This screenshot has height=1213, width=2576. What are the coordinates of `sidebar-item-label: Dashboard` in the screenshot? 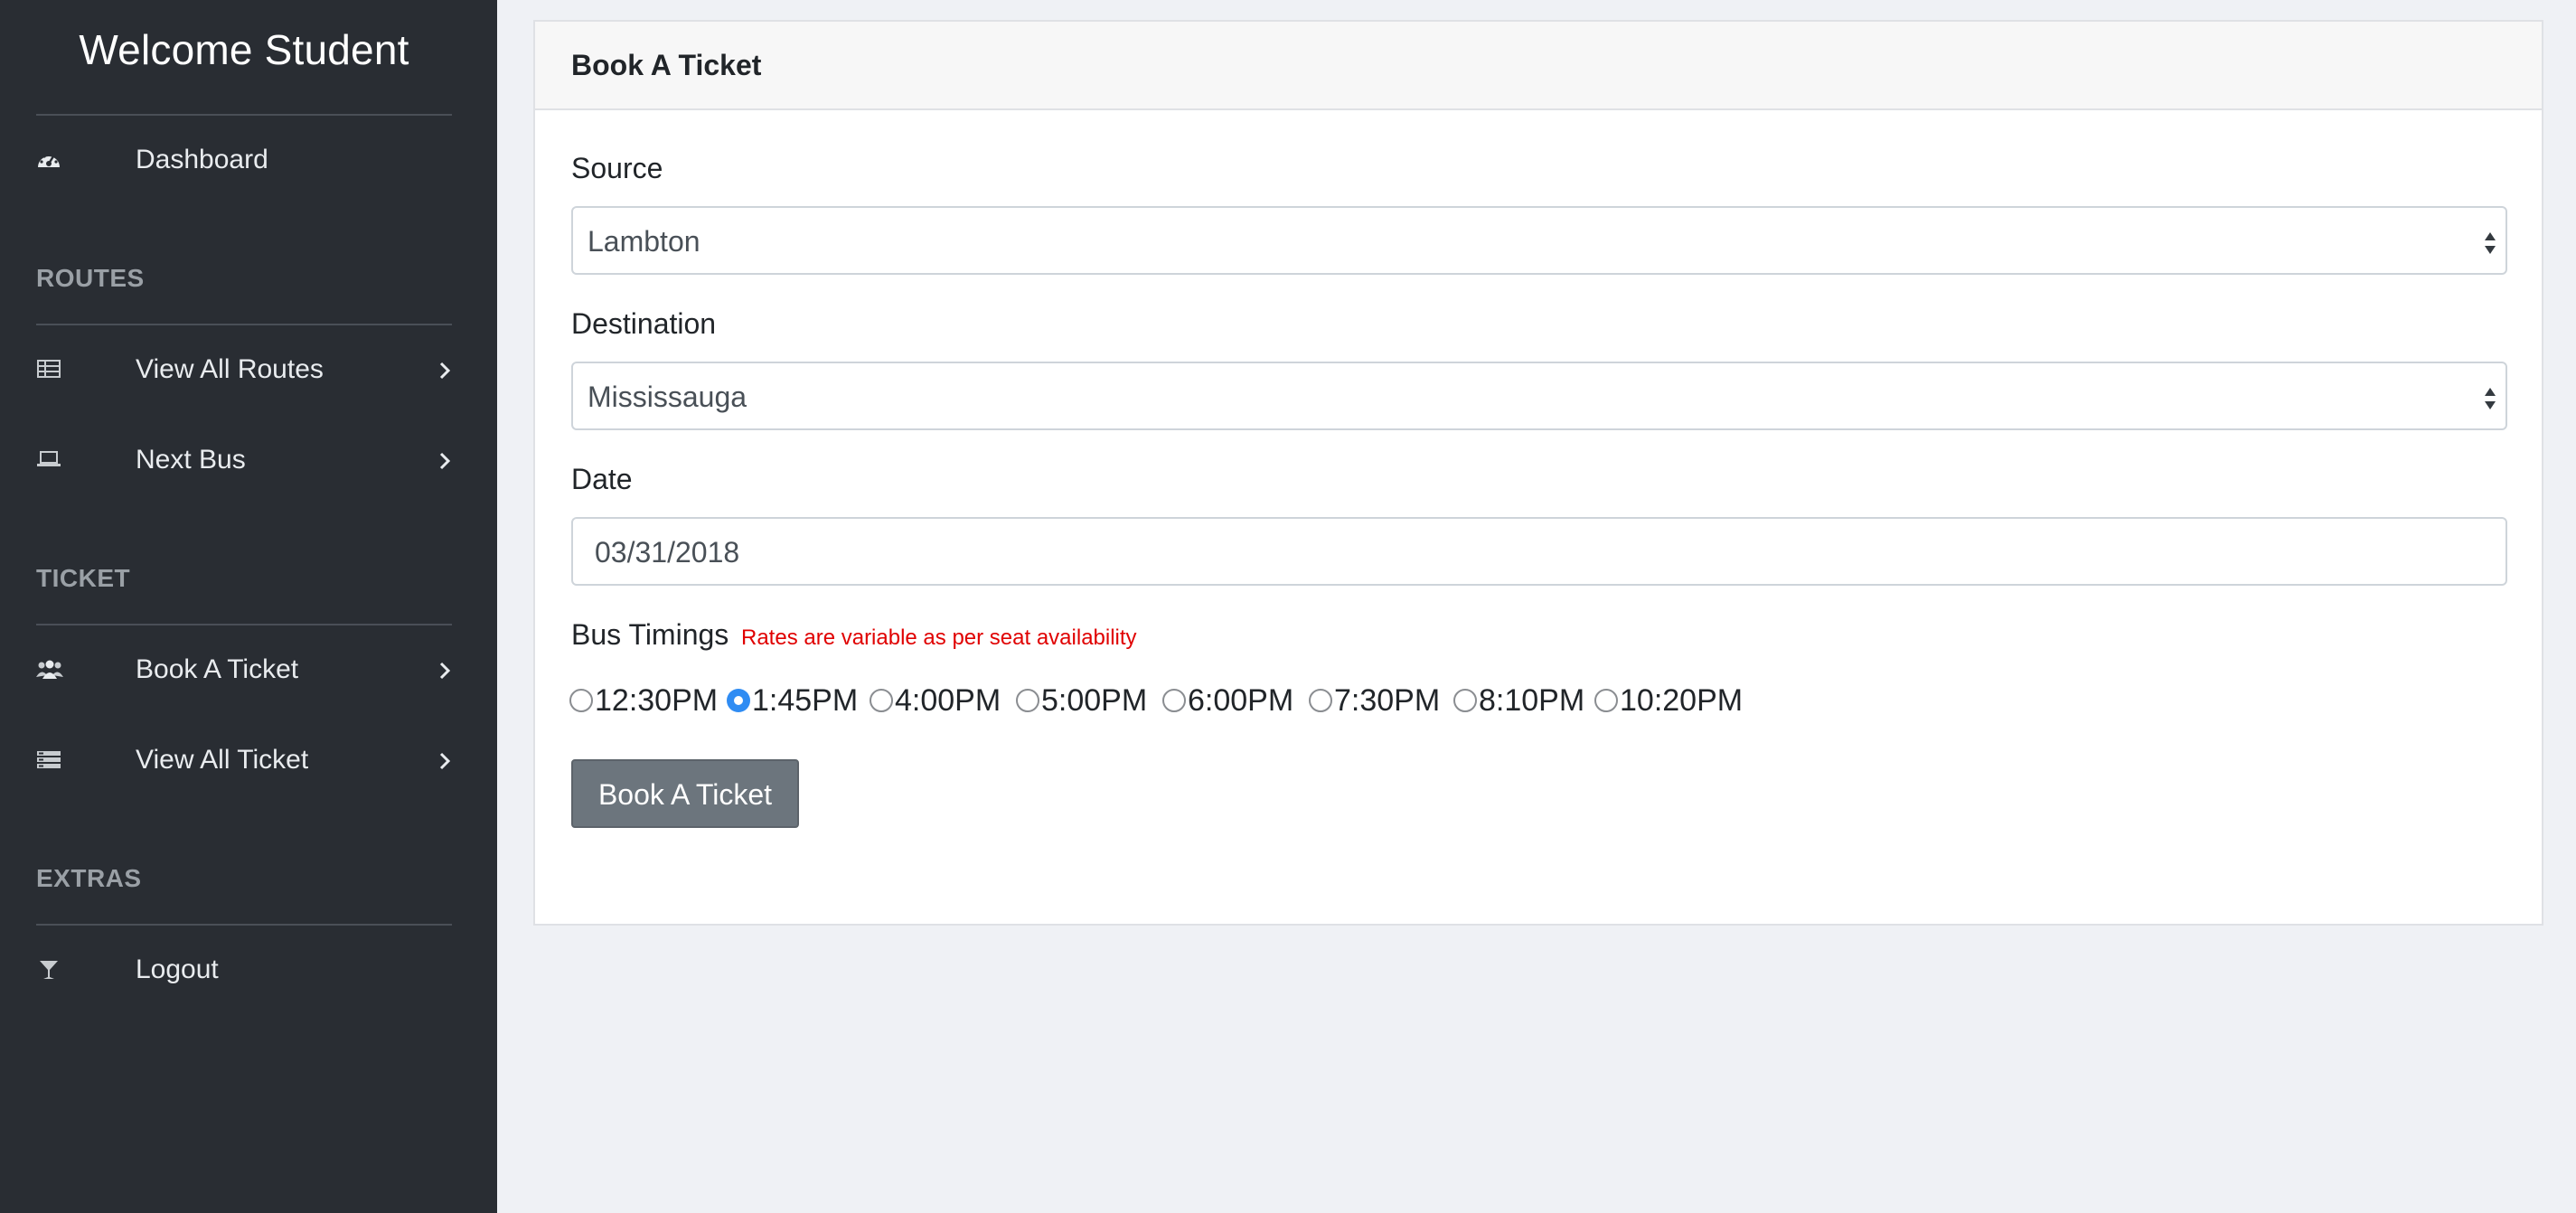 It's located at (202, 159).